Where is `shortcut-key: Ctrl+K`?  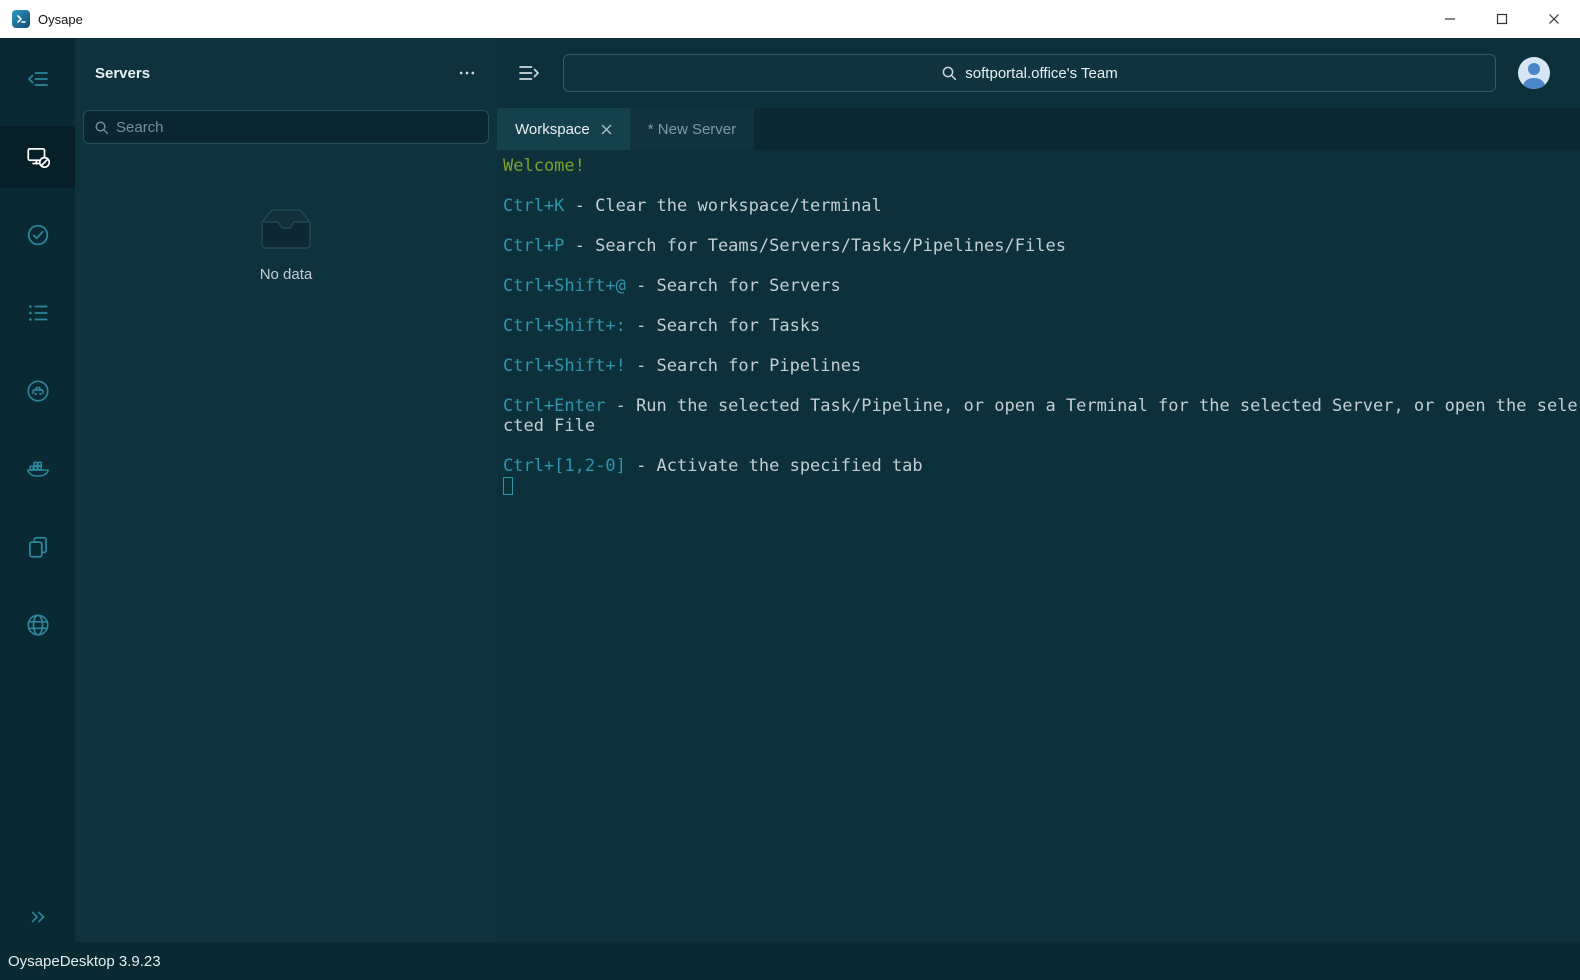 shortcut-key: Ctrl+K is located at coordinates (534, 206).